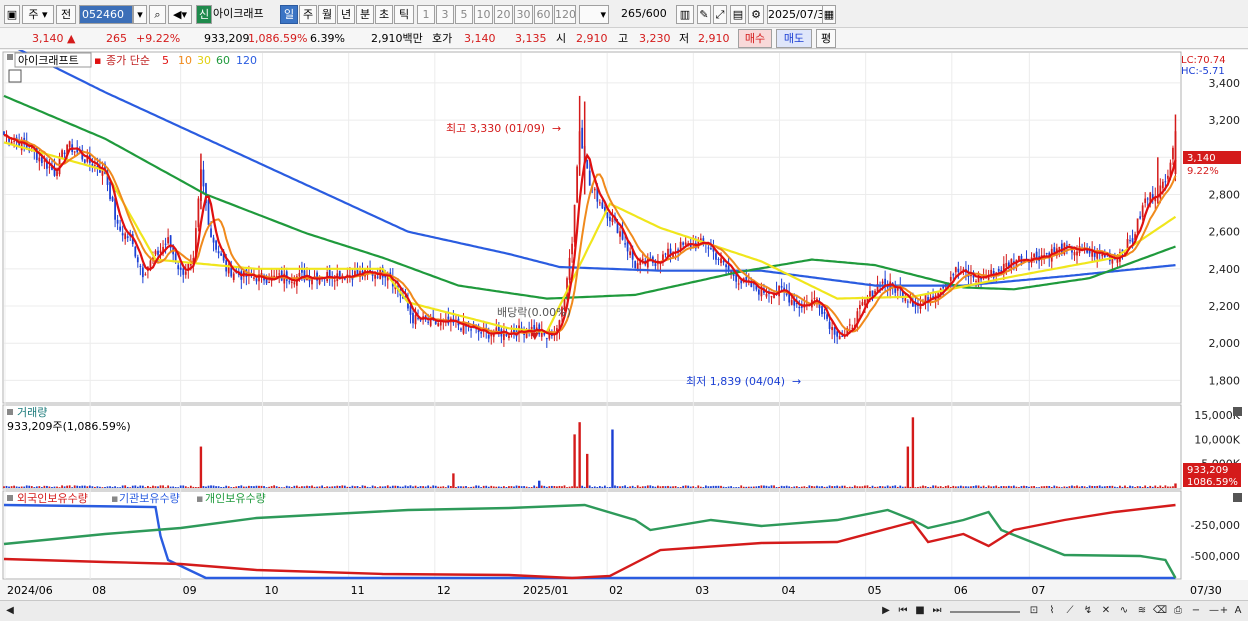 The width and height of the screenshot is (1248, 621). Describe the element at coordinates (1196, 611) in the screenshot. I see `zoom-out-icon: −` at that location.